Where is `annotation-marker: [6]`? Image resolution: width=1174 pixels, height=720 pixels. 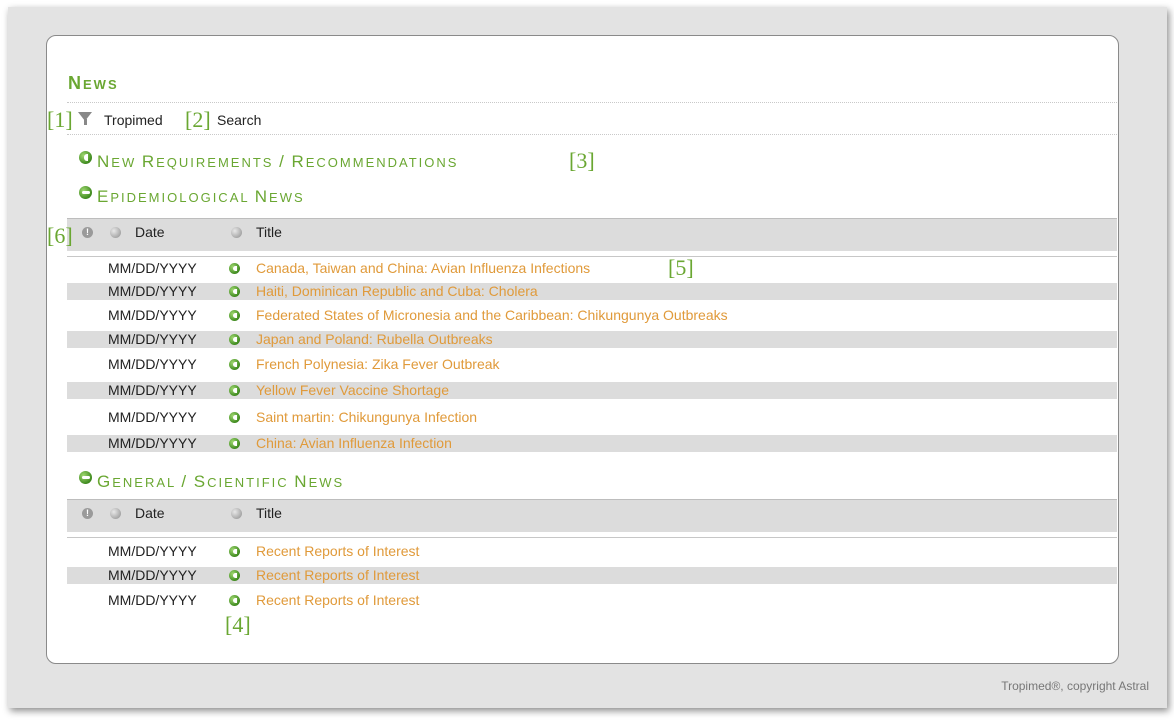 annotation-marker: [6] is located at coordinates (60, 235).